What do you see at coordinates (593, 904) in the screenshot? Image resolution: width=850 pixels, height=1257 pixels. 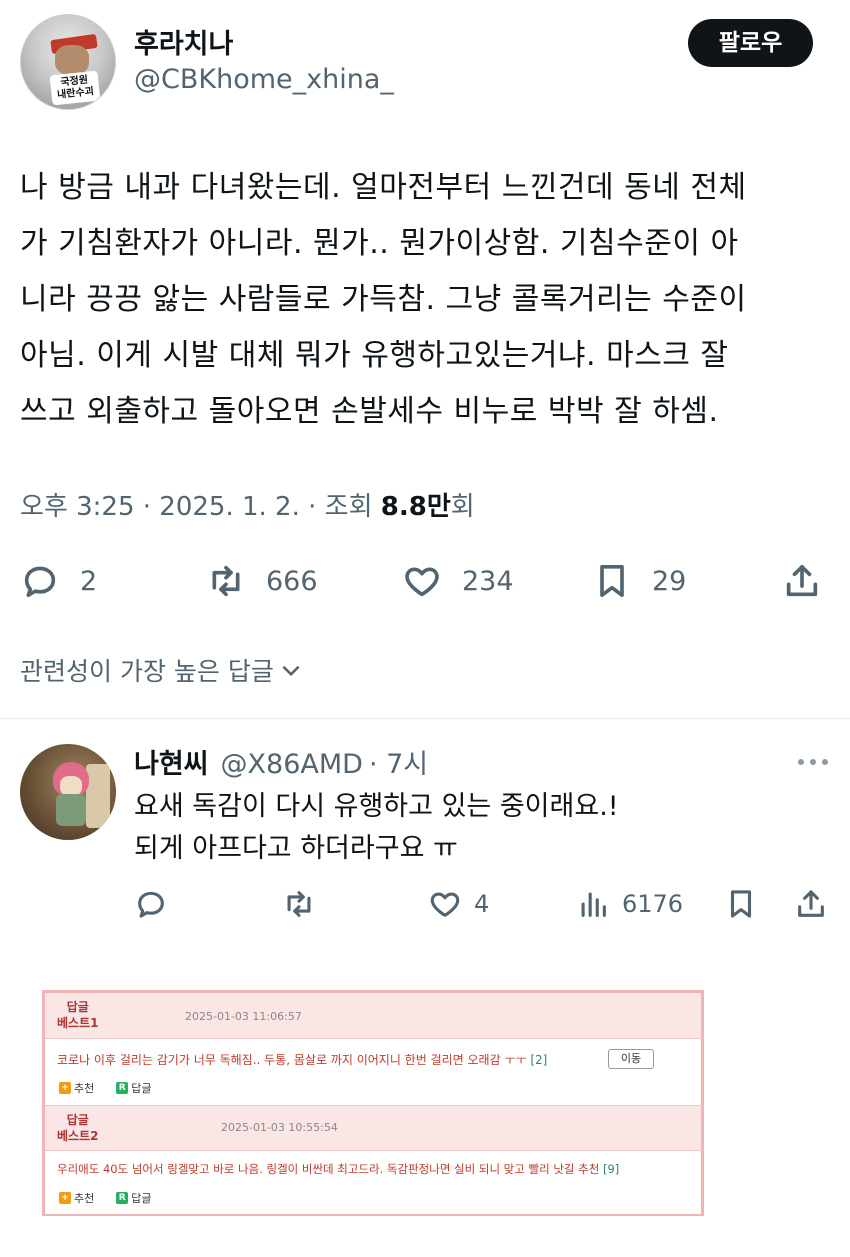 I see `analytics-icon` at bounding box center [593, 904].